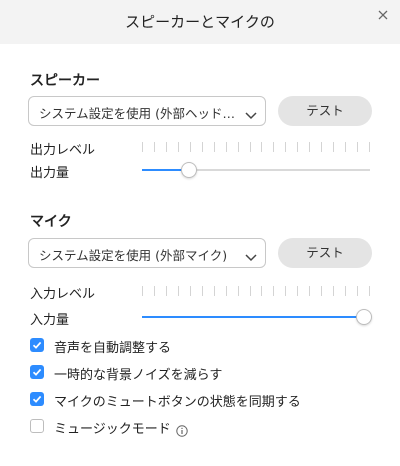 This screenshot has width=400, height=466. What do you see at coordinates (177, 402) in the screenshot?
I see `option-label: マイクのミュートボタンの状態を同期する` at bounding box center [177, 402].